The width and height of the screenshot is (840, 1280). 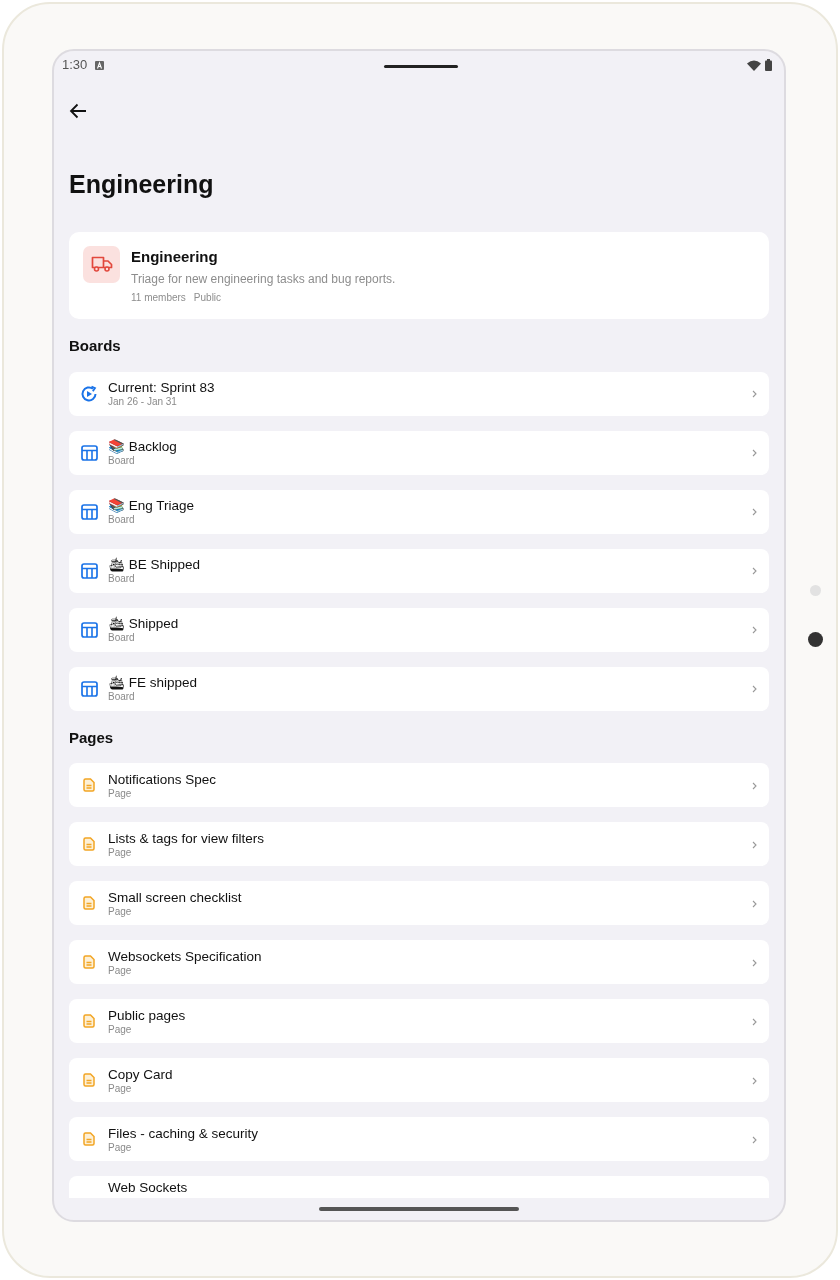 I want to click on list-row: Web Sockets, so click(x=419, y=1187).